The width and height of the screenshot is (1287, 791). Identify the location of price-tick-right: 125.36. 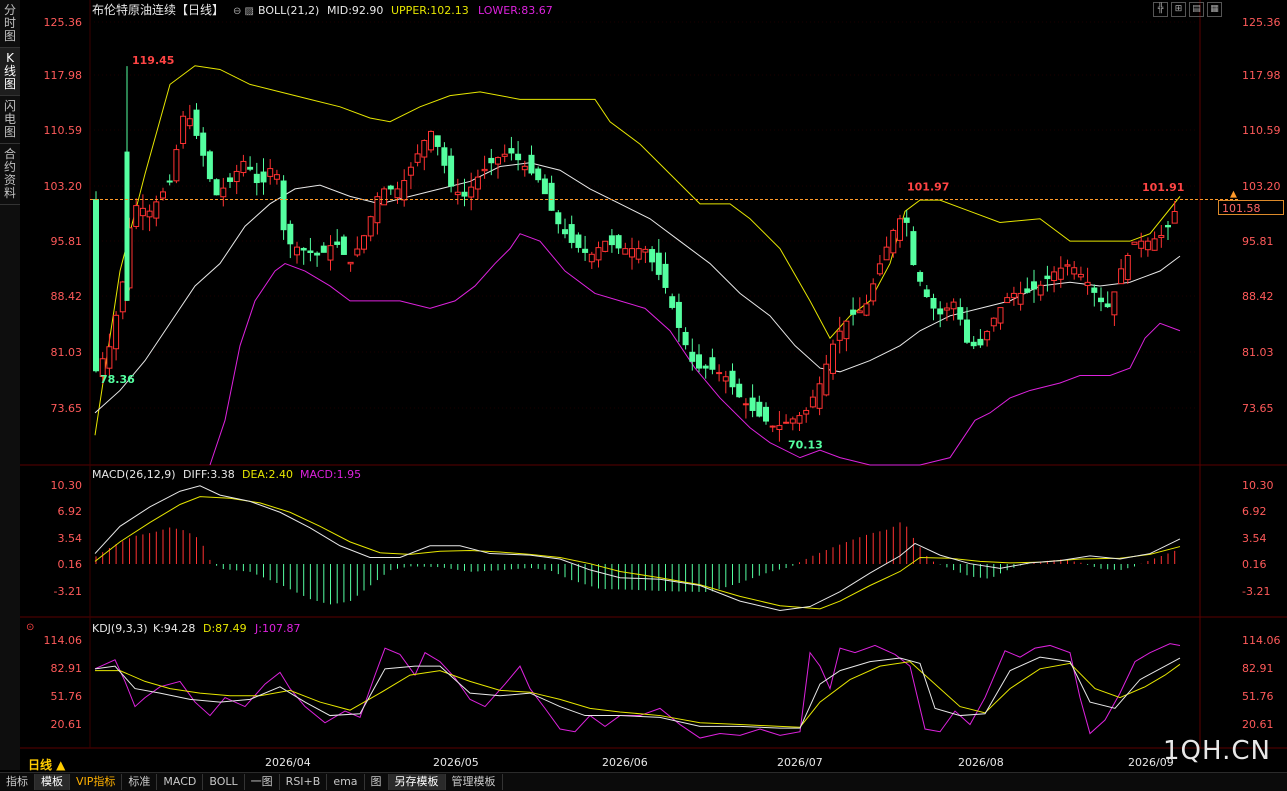
(1261, 22).